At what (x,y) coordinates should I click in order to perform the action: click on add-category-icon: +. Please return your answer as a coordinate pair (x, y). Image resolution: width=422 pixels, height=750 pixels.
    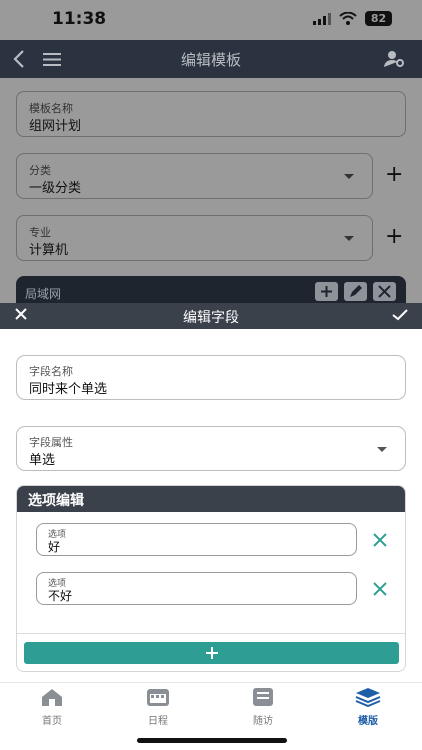
    Looking at the image, I should click on (394, 174).